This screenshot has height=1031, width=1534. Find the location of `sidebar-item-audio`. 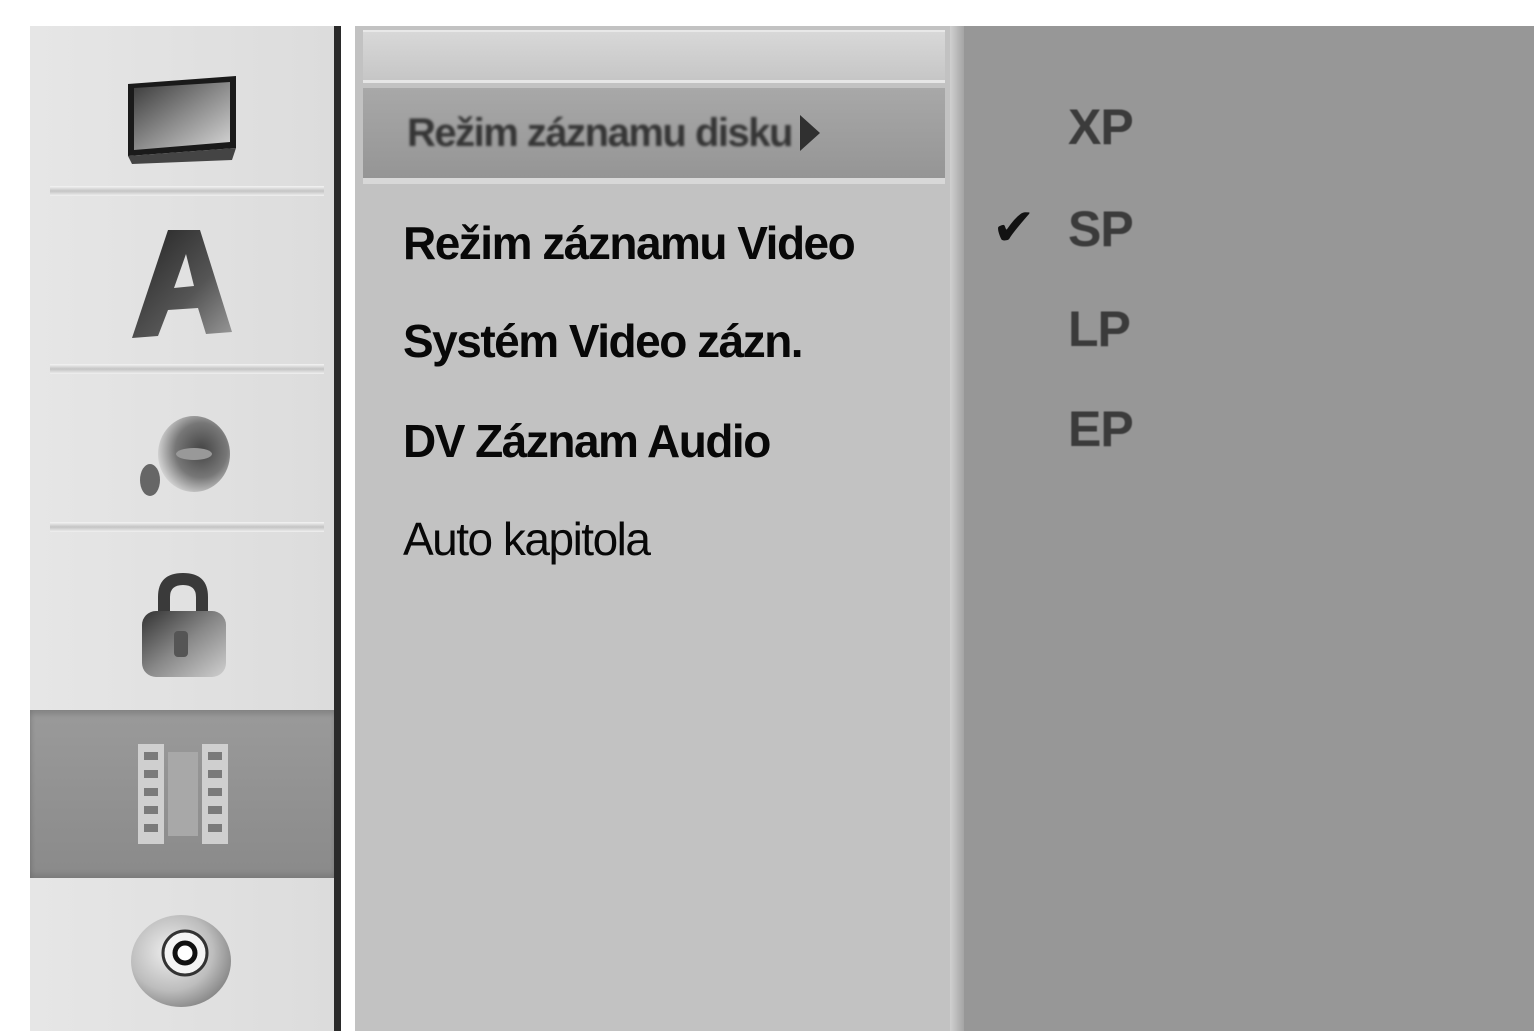

sidebar-item-audio is located at coordinates (183, 452).